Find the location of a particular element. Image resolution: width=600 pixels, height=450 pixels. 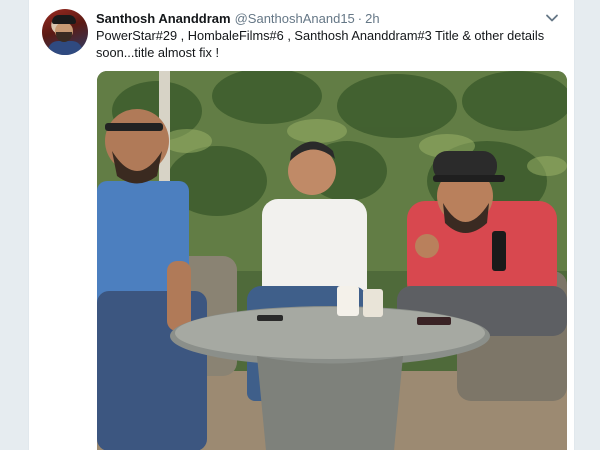

avatar is located at coordinates (65, 32).